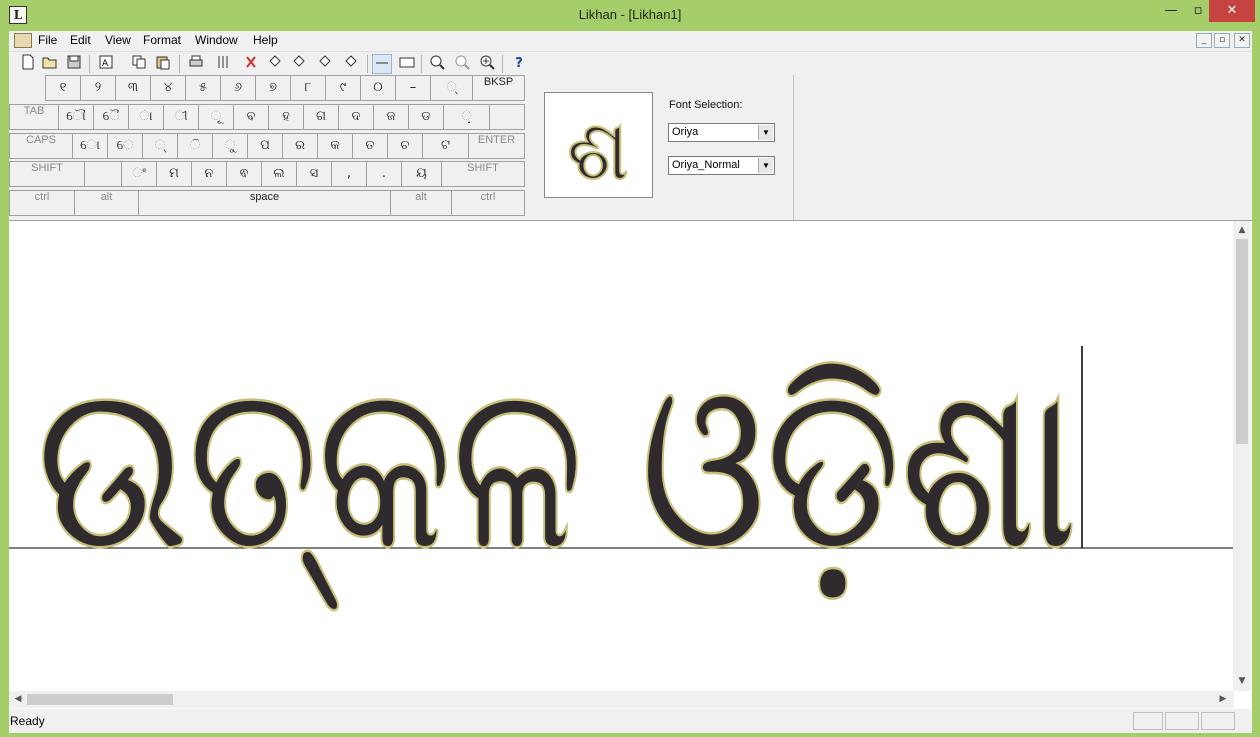 This screenshot has width=1260, height=737. Describe the element at coordinates (244, 174) in the screenshot. I see `key: ଵ` at that location.